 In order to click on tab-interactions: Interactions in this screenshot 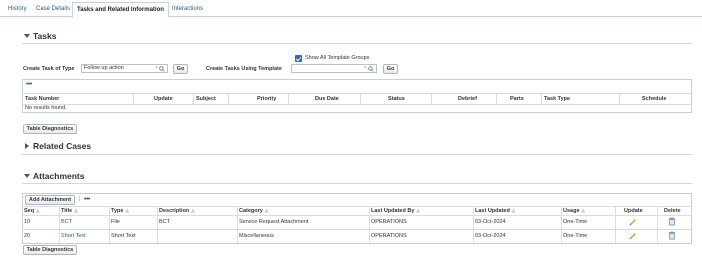, I will do `click(187, 10)`.